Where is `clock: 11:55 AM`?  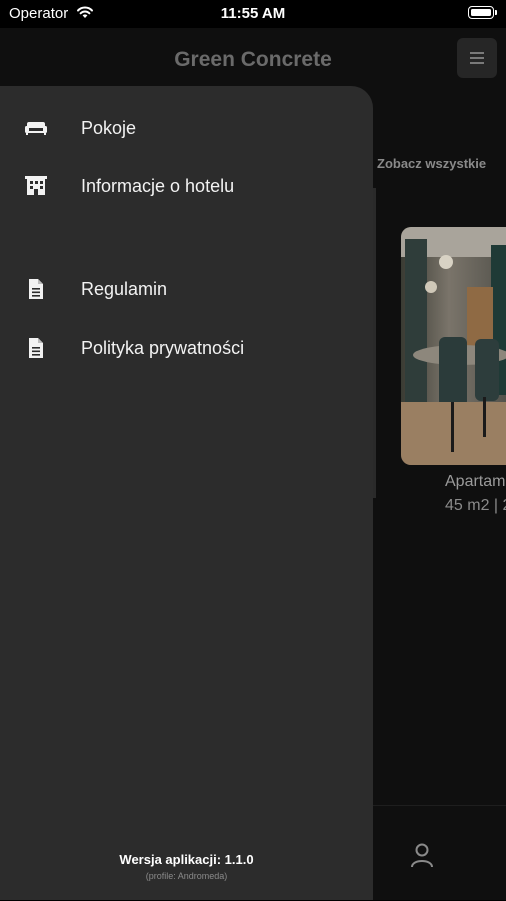 clock: 11:55 AM is located at coordinates (253, 13).